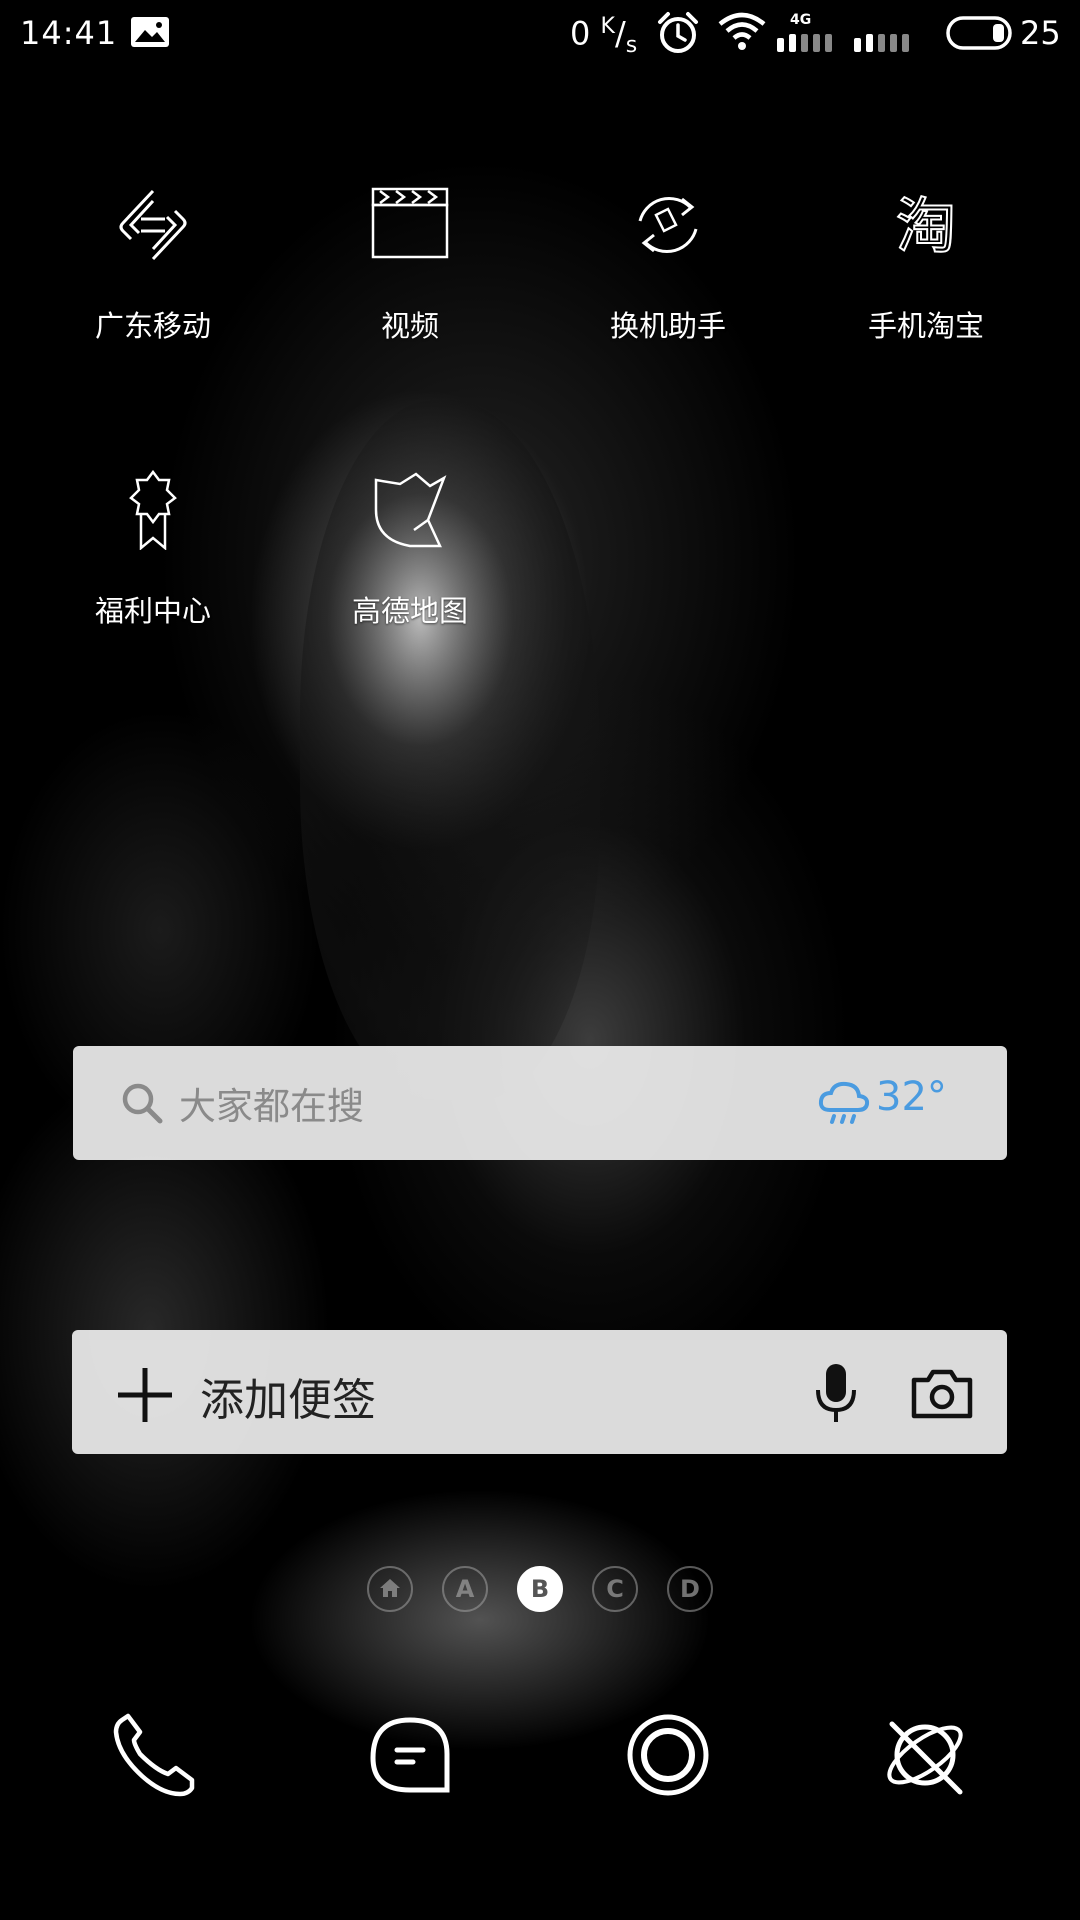  I want to click on video-clapper-icon, so click(410, 223).